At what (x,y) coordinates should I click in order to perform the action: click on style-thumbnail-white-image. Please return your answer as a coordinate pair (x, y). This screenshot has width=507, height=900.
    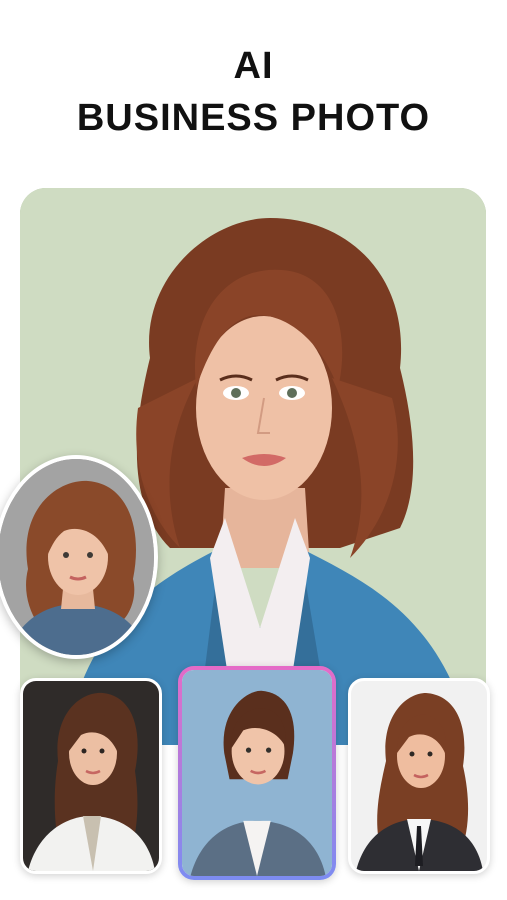
    Looking at the image, I should click on (419, 776).